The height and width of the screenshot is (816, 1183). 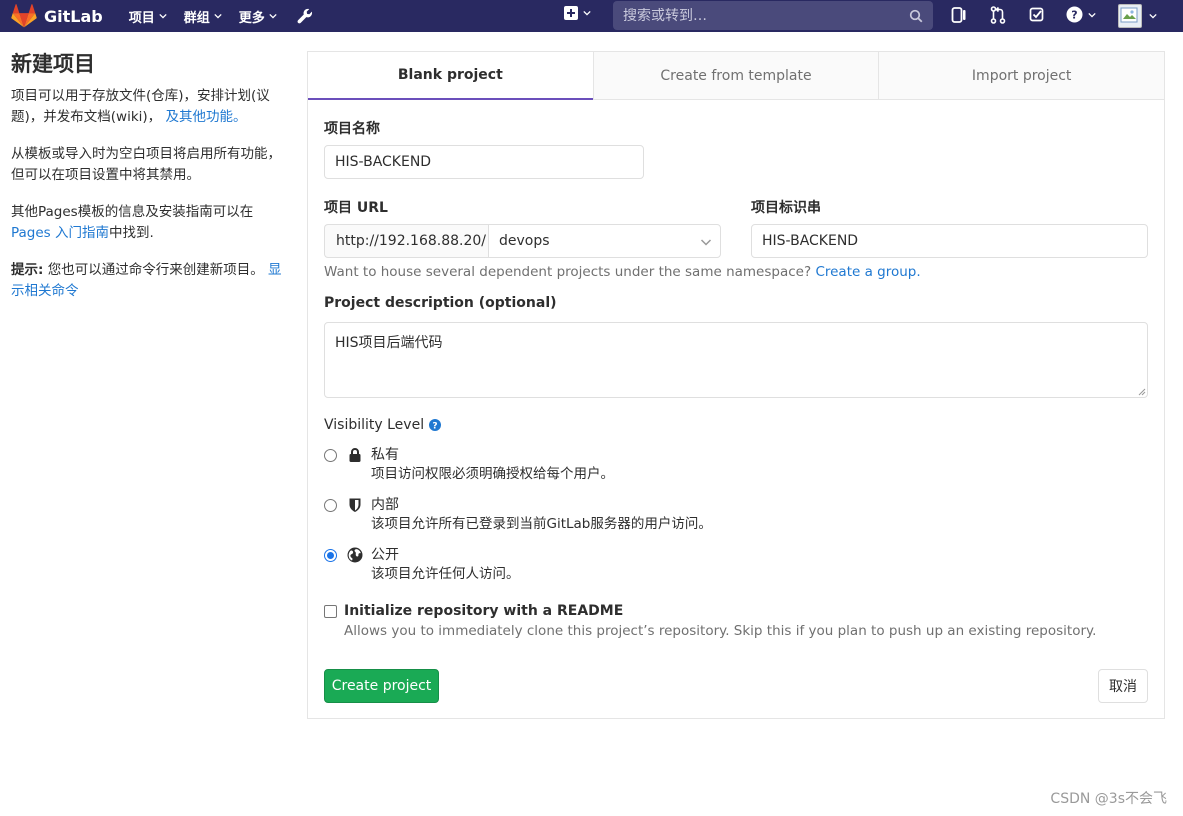 What do you see at coordinates (1021, 76) in the screenshot?
I see `tab-import-project: Import project` at bounding box center [1021, 76].